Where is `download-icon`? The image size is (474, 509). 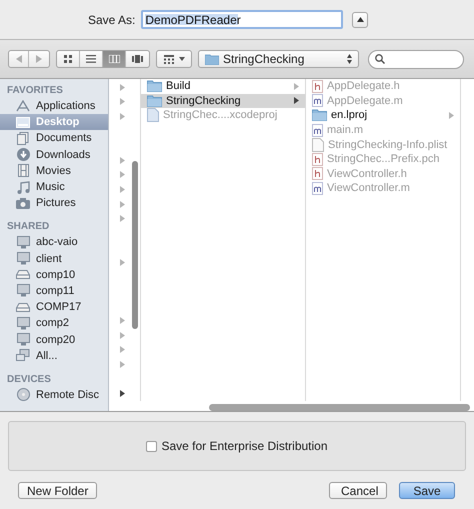
download-icon is located at coordinates (23, 155).